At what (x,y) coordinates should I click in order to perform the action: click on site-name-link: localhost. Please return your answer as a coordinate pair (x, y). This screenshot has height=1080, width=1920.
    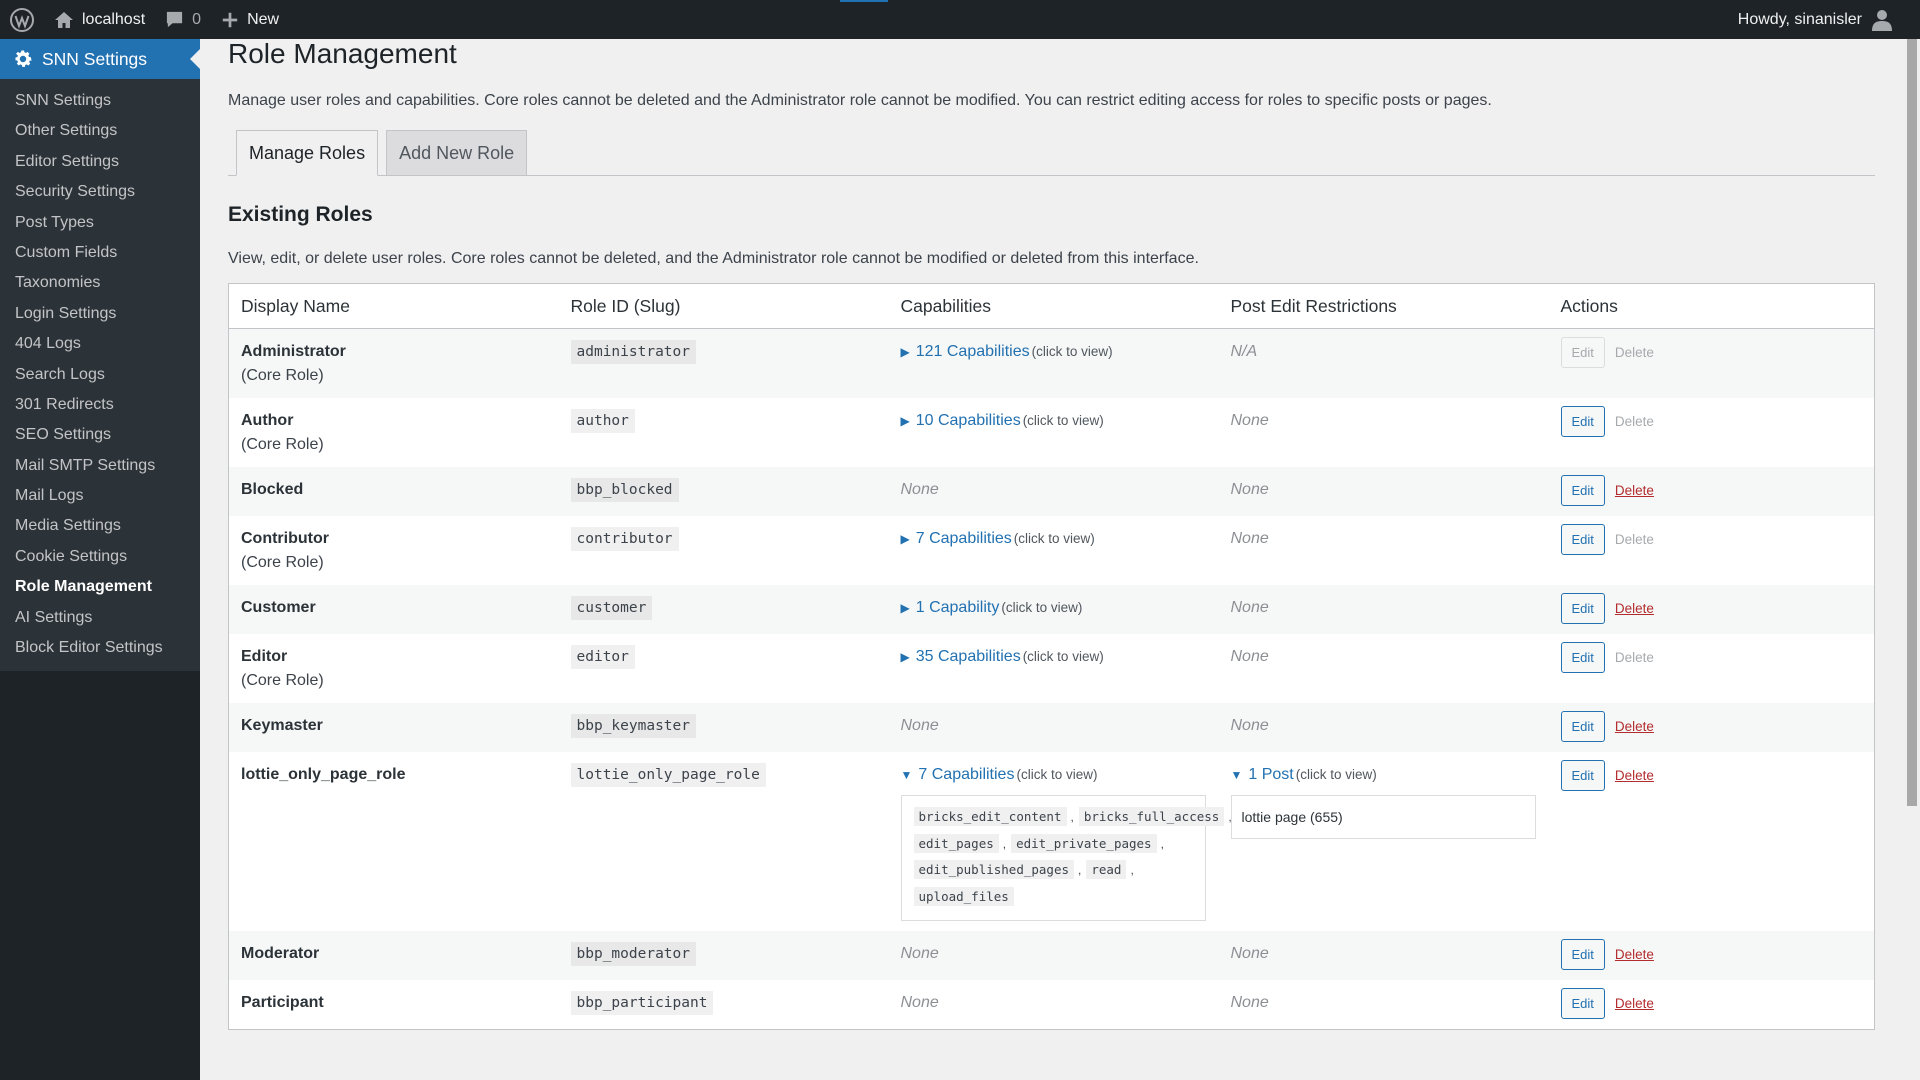
    Looking at the image, I should click on (99, 19).